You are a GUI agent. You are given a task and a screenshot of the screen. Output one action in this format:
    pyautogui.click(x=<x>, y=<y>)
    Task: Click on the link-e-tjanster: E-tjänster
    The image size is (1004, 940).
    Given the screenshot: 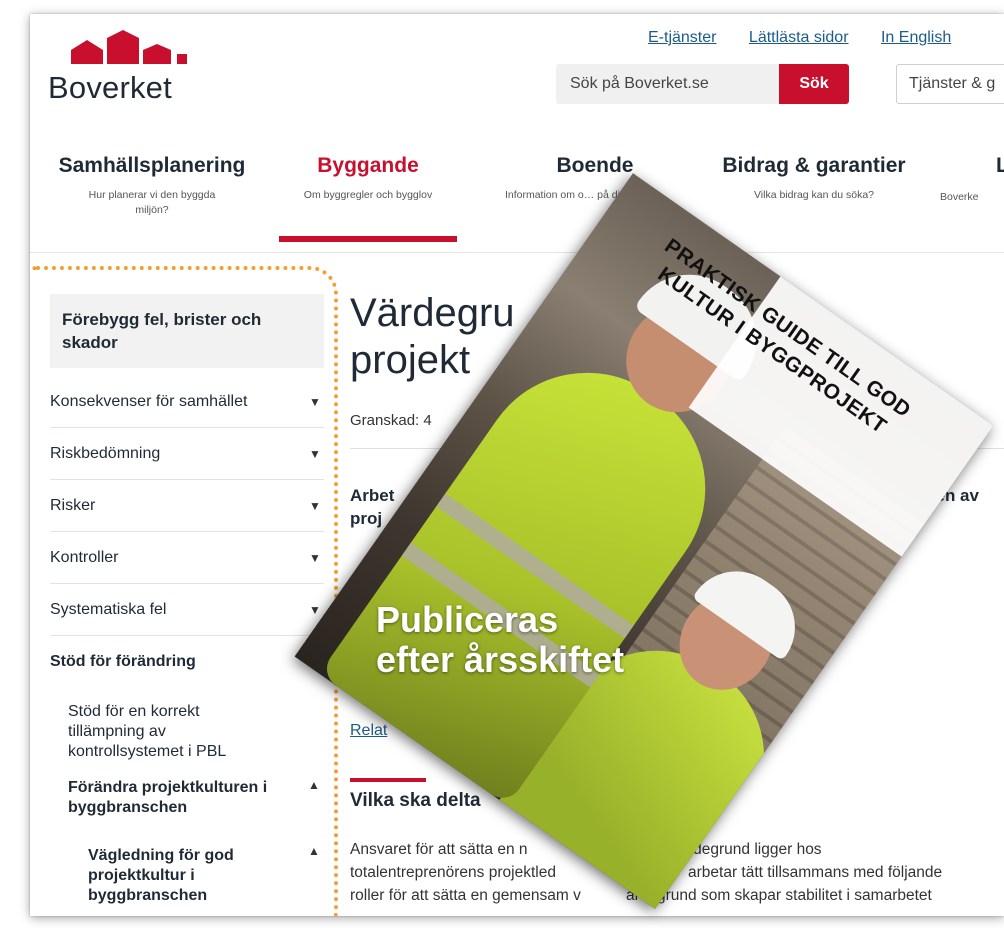 What is the action you would take?
    pyautogui.click(x=682, y=37)
    